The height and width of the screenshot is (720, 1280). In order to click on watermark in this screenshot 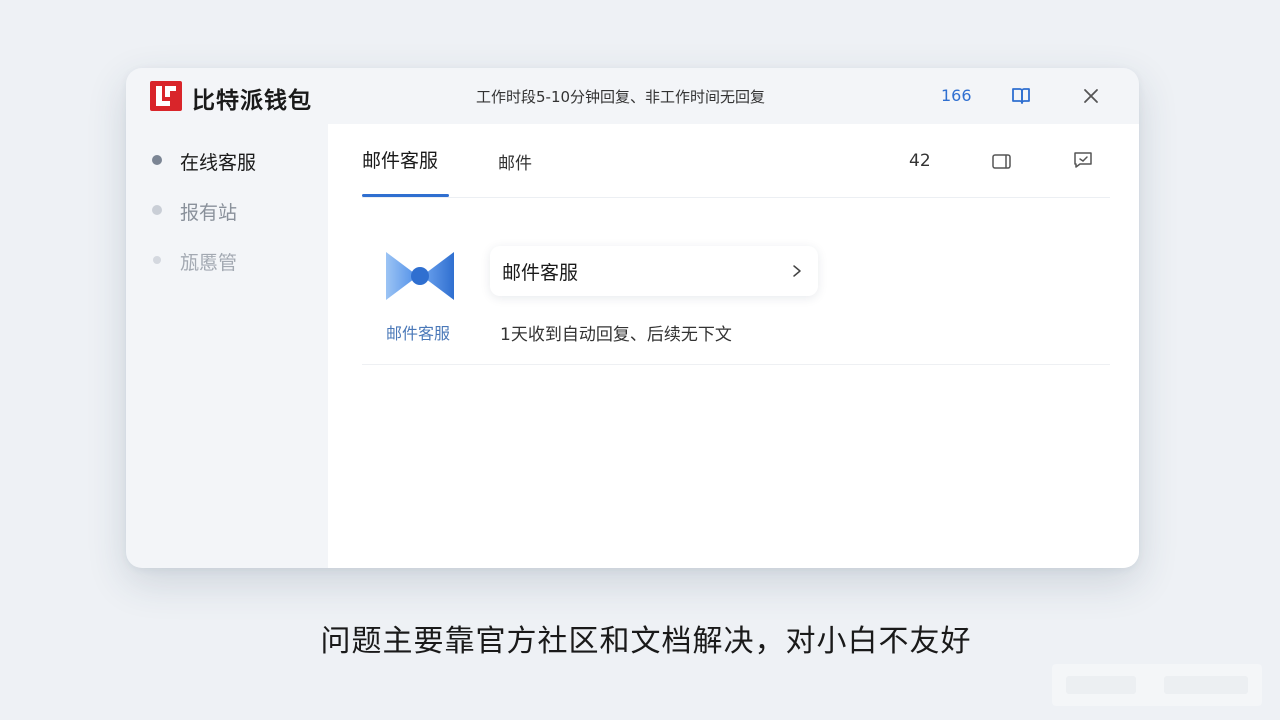, I will do `click(1157, 685)`.